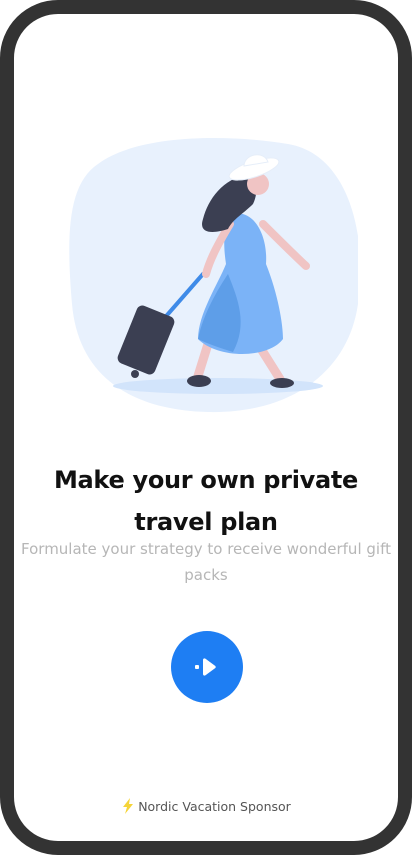  I want to click on next-button, so click(207, 667).